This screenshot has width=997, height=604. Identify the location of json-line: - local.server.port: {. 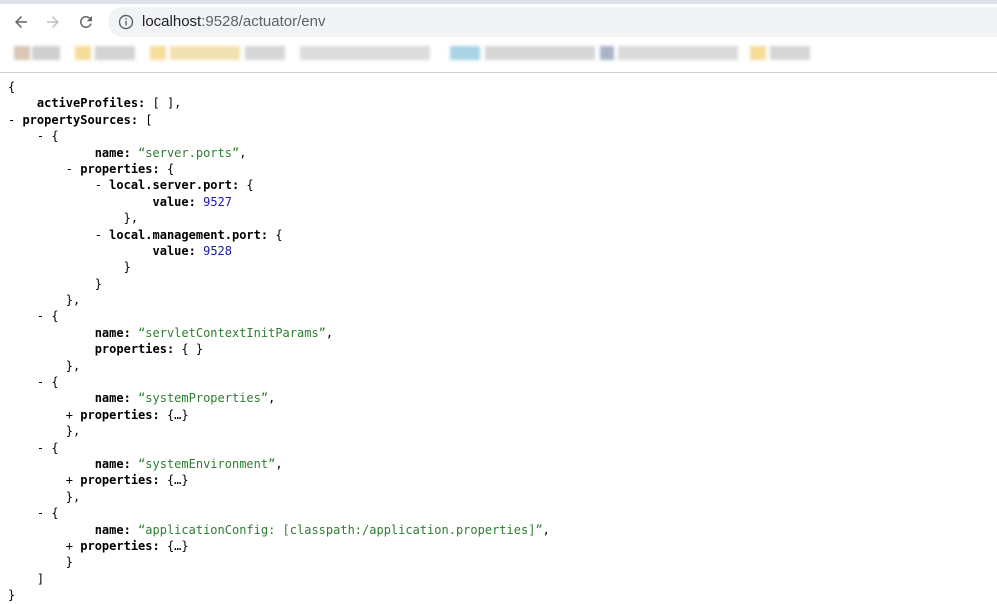
(498, 185).